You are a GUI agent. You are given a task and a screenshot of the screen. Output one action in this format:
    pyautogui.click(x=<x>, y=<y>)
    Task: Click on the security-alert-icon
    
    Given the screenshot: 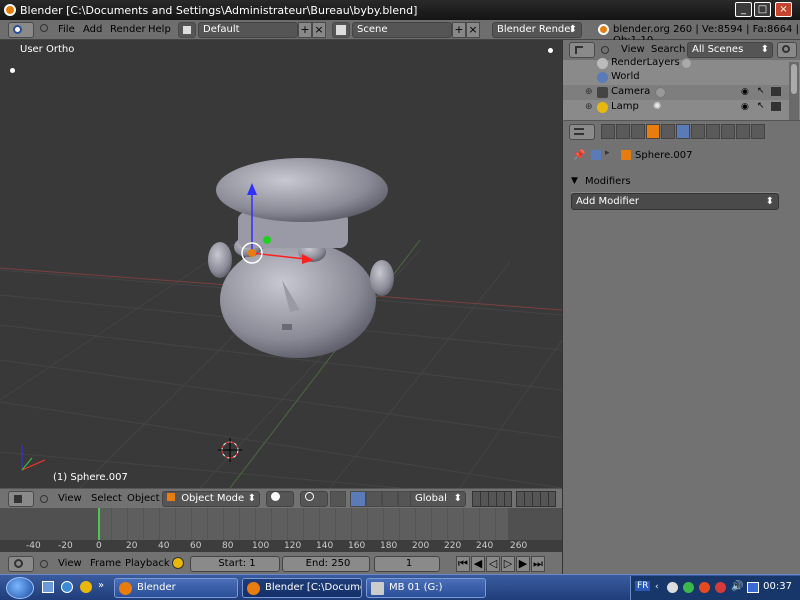 What is the action you would take?
    pyautogui.click(x=704, y=587)
    